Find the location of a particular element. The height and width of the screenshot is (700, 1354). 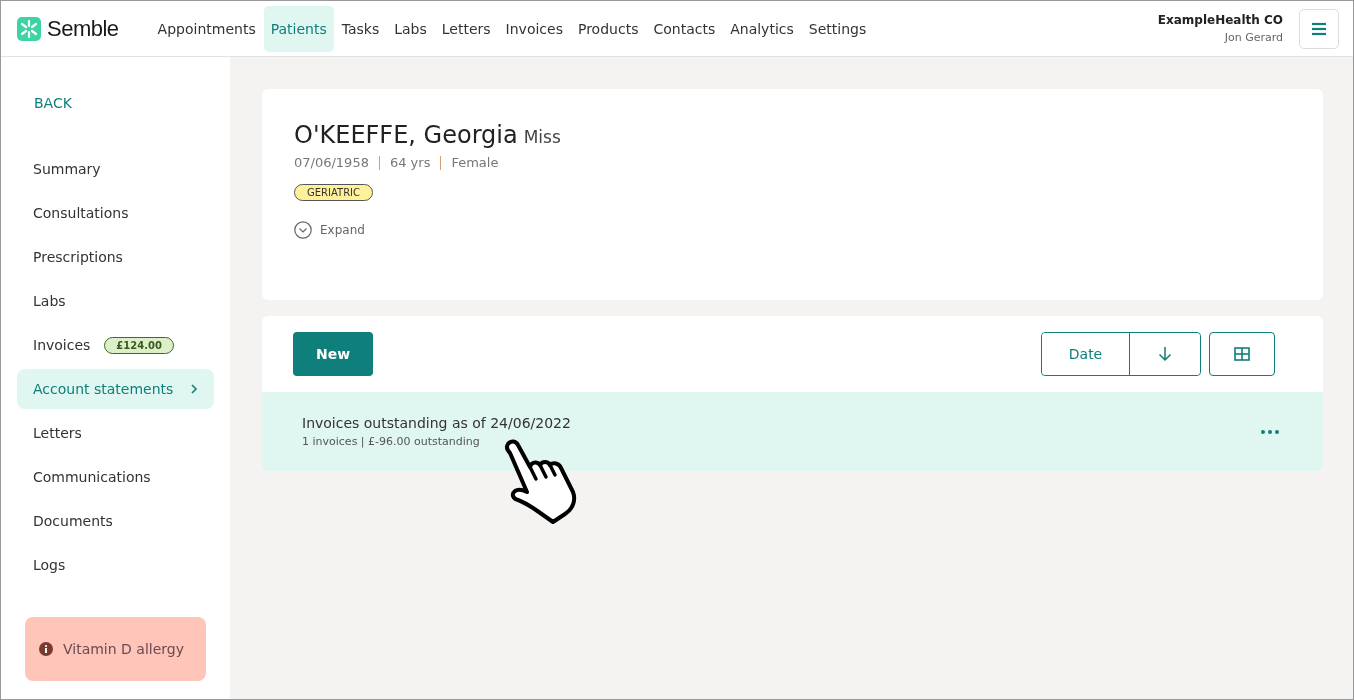

sidebar-item-label: Letters is located at coordinates (57, 433).